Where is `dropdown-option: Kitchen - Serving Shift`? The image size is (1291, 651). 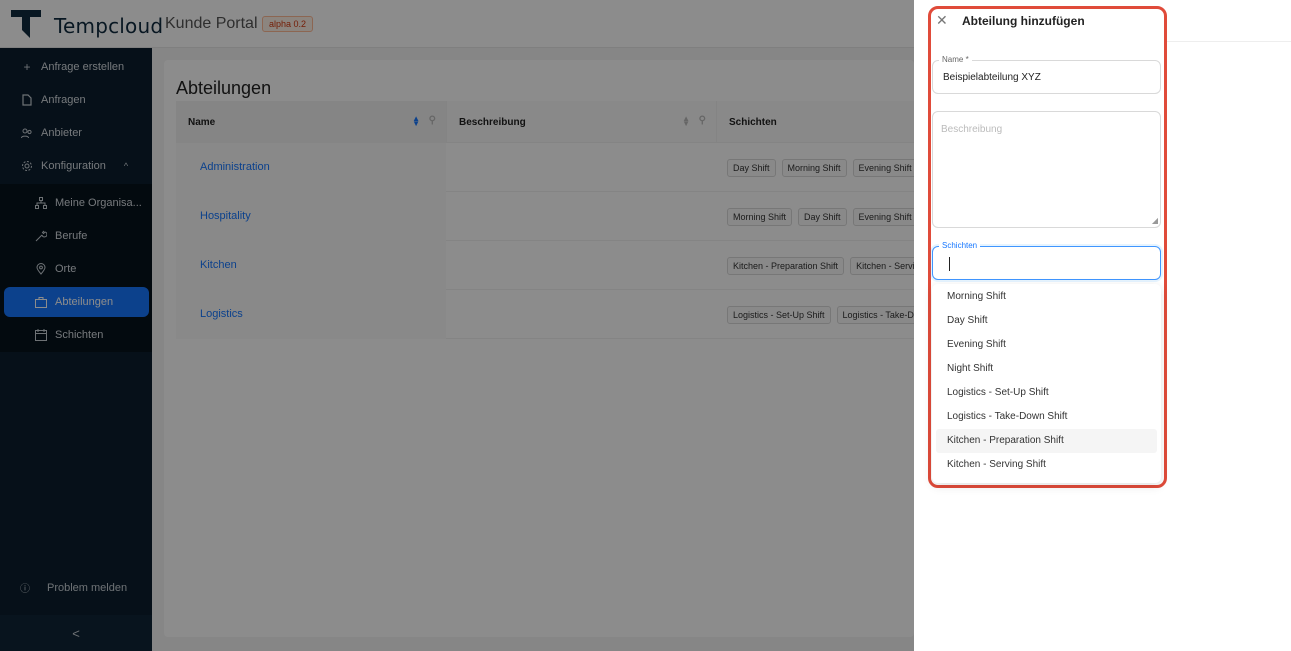
dropdown-option: Kitchen - Serving Shift is located at coordinates (1046, 465).